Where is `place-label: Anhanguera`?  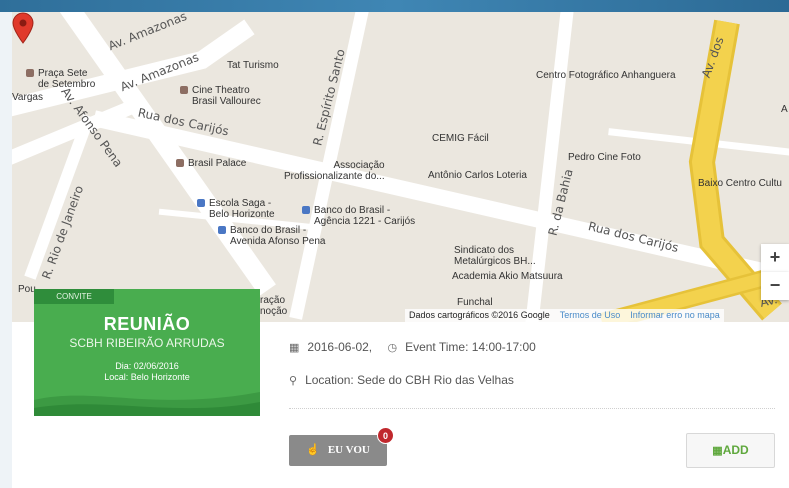
place-label: Anhanguera is located at coordinates (648, 75).